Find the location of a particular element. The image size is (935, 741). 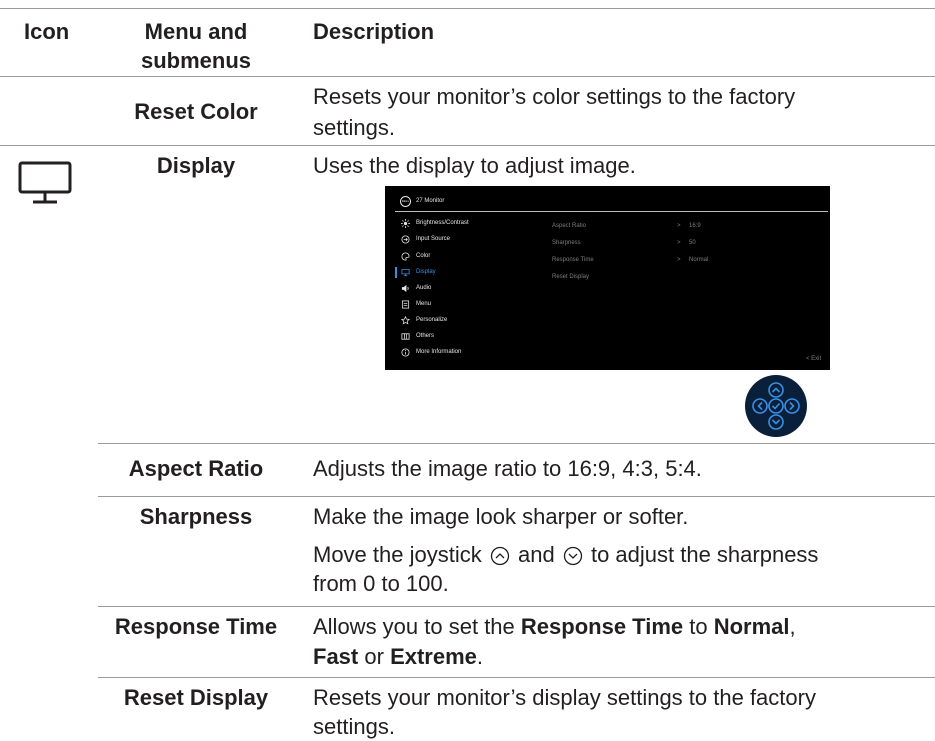

info-icon is located at coordinates (405, 352).